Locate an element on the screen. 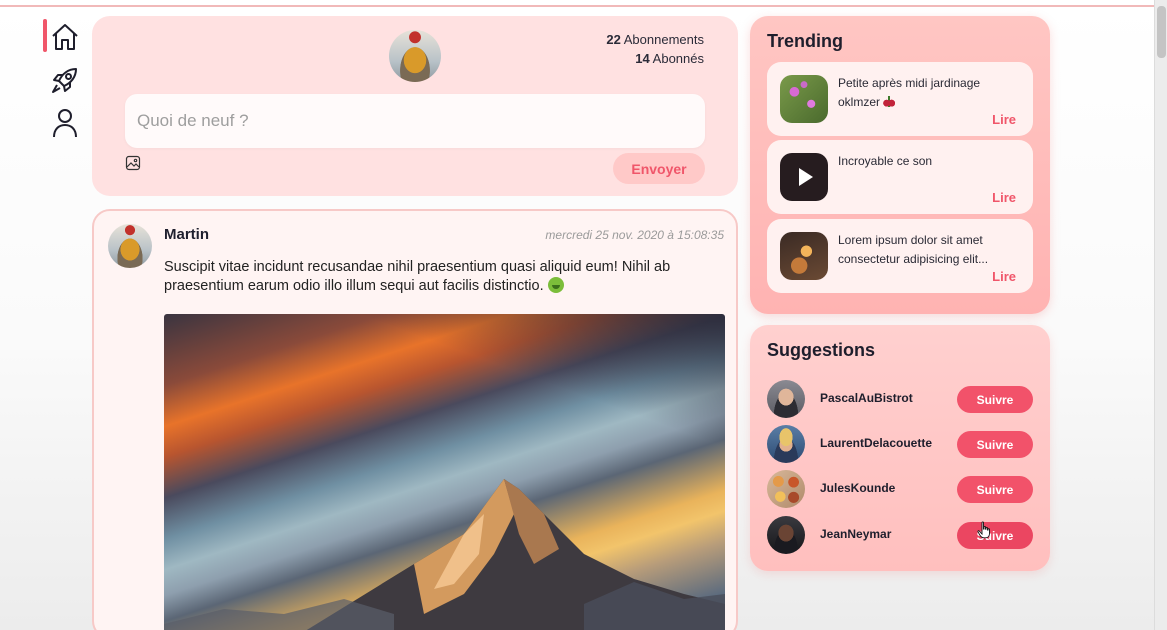 This screenshot has height=630, width=1167. suggestion-row: LaurentDelacouette Suivre is located at coordinates (900, 445).